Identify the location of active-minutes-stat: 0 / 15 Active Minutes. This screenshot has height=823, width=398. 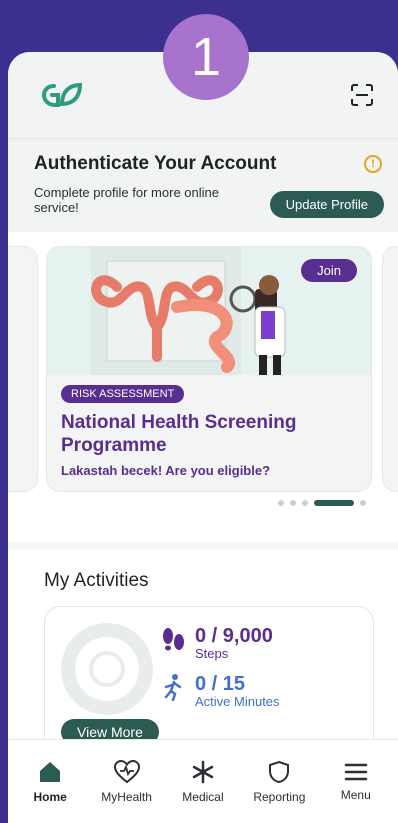
(220, 691).